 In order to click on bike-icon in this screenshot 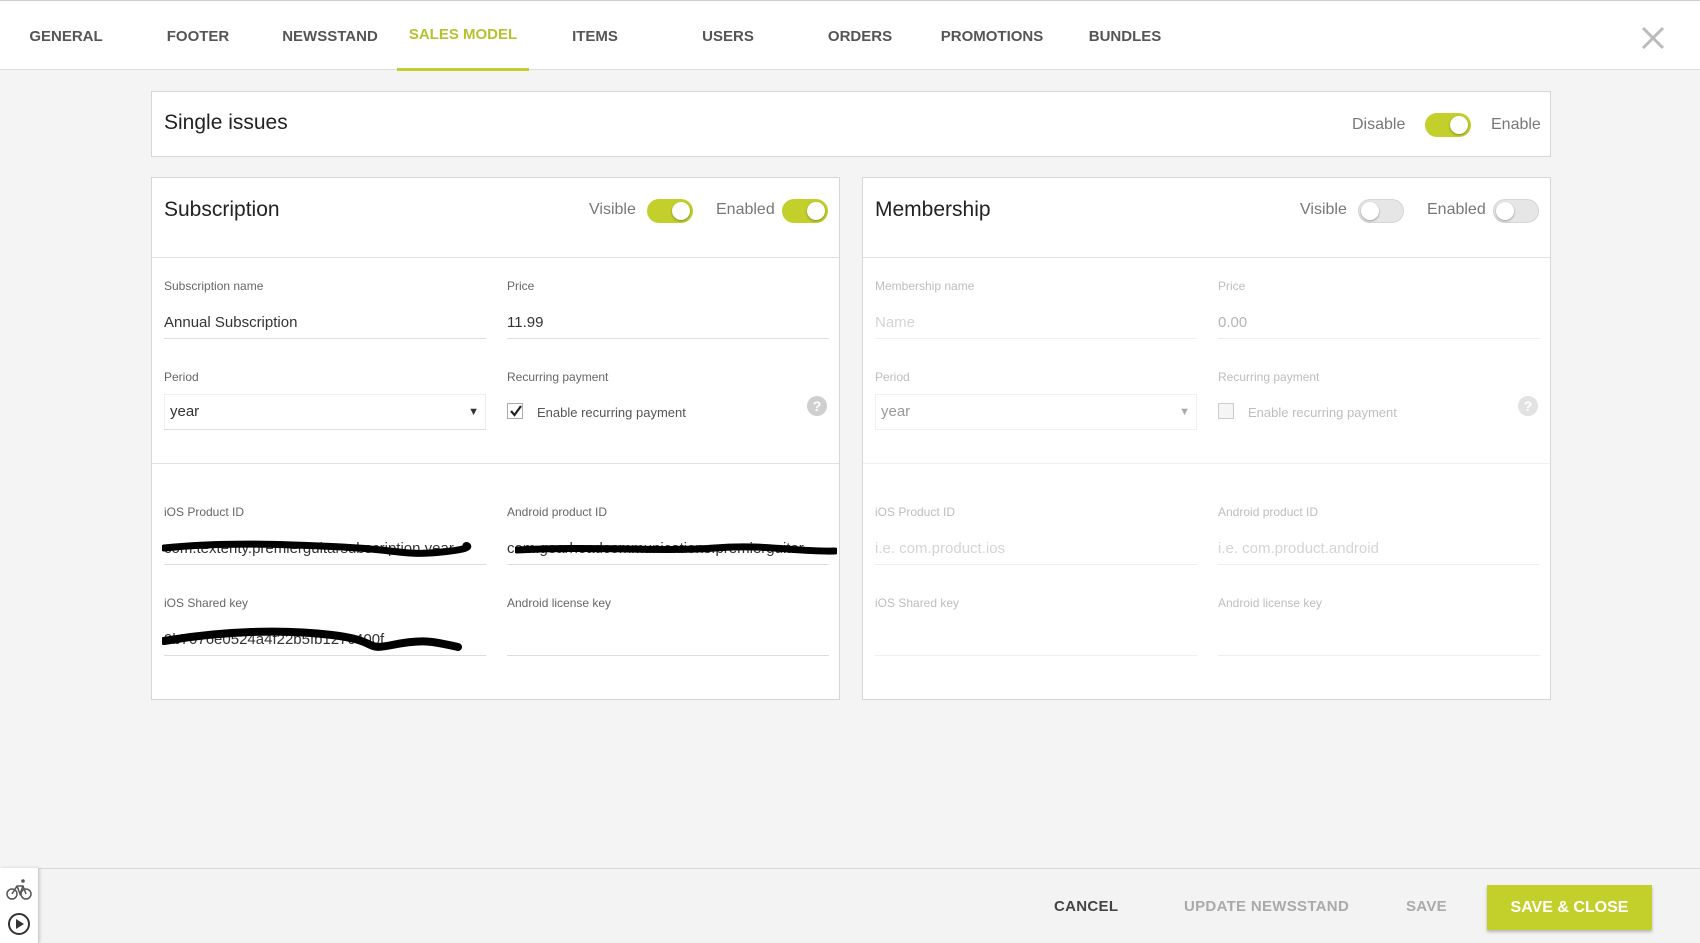, I will do `click(19, 889)`.